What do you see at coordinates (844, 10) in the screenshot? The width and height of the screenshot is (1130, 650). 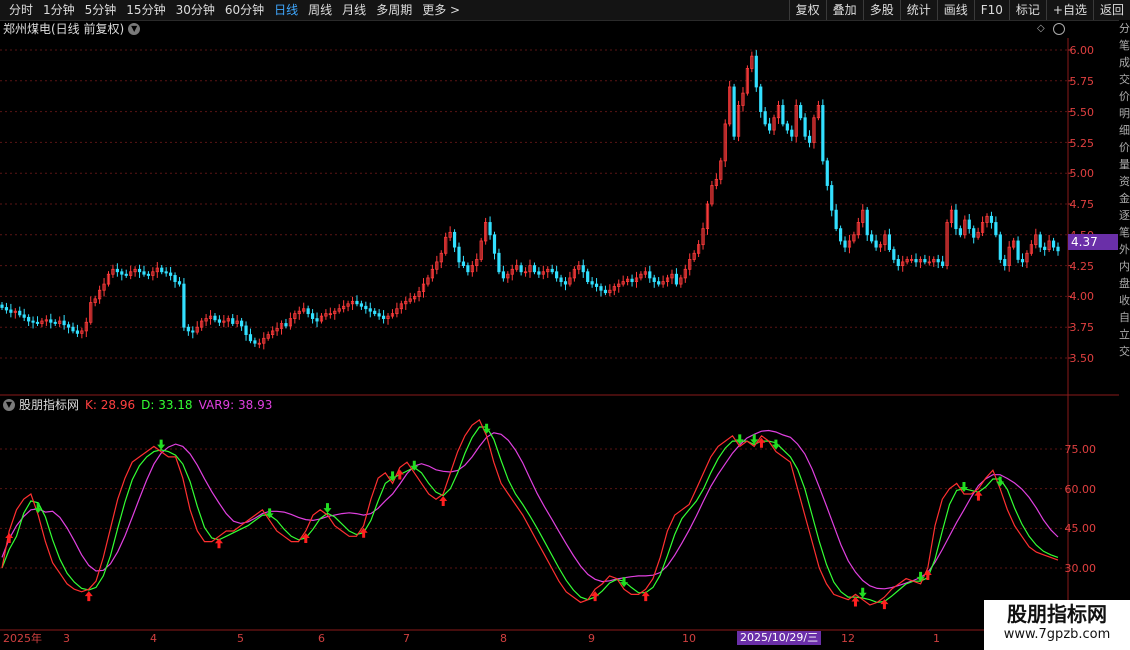 I see `overlay-button: 叠加` at bounding box center [844, 10].